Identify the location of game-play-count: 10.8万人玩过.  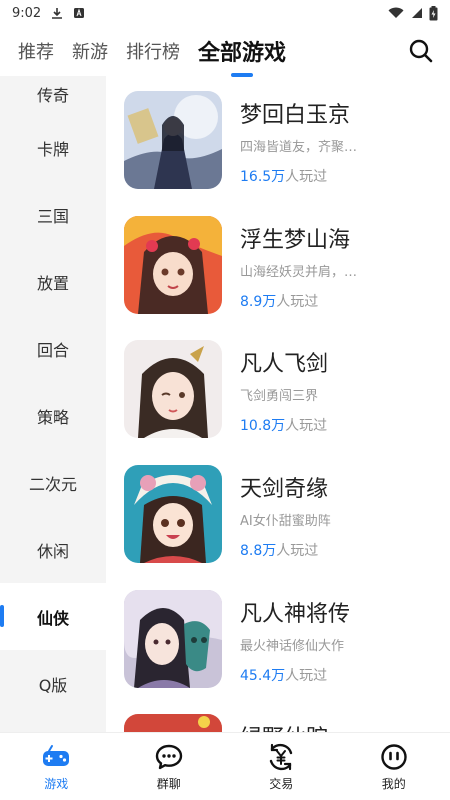
(283, 425).